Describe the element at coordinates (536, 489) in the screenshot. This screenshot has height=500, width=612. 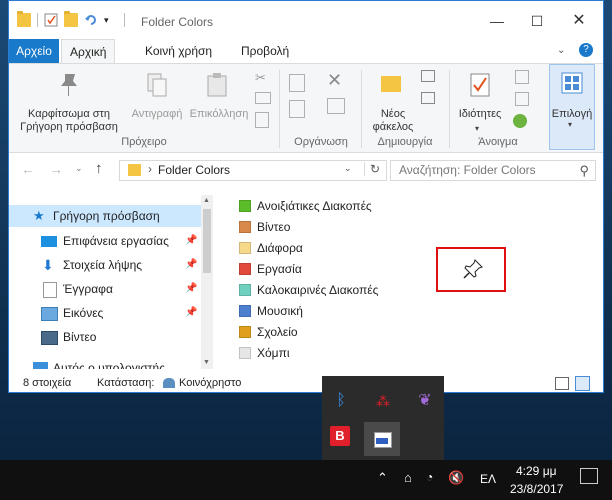
I see `clock-date: 23/8/2017` at that location.